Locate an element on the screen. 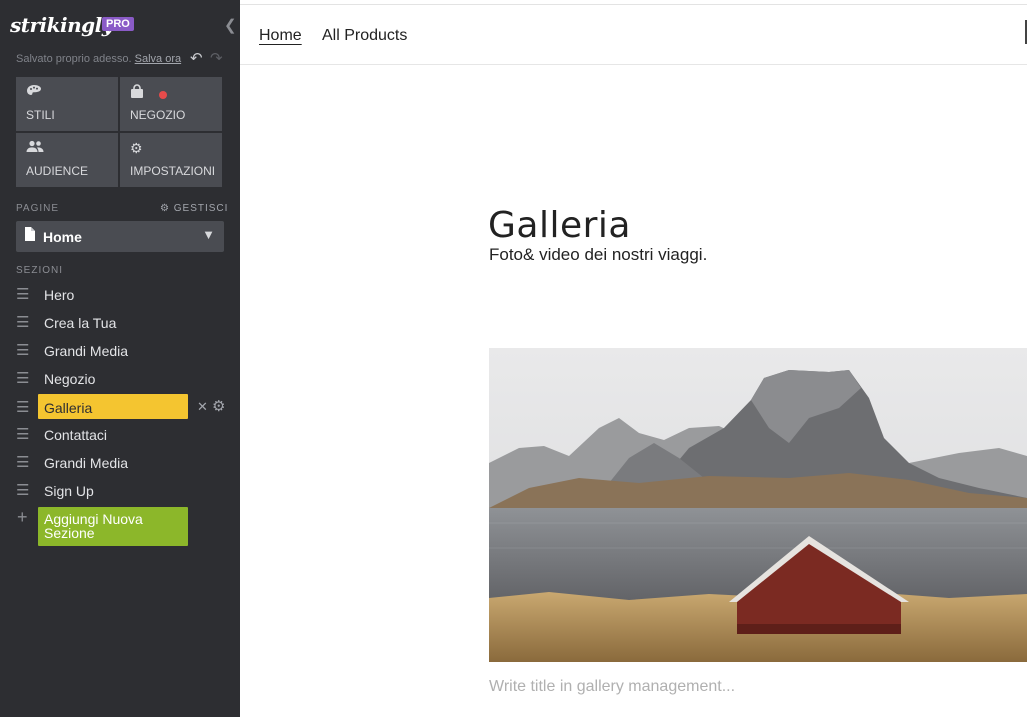  document-icon is located at coordinates (29, 235).